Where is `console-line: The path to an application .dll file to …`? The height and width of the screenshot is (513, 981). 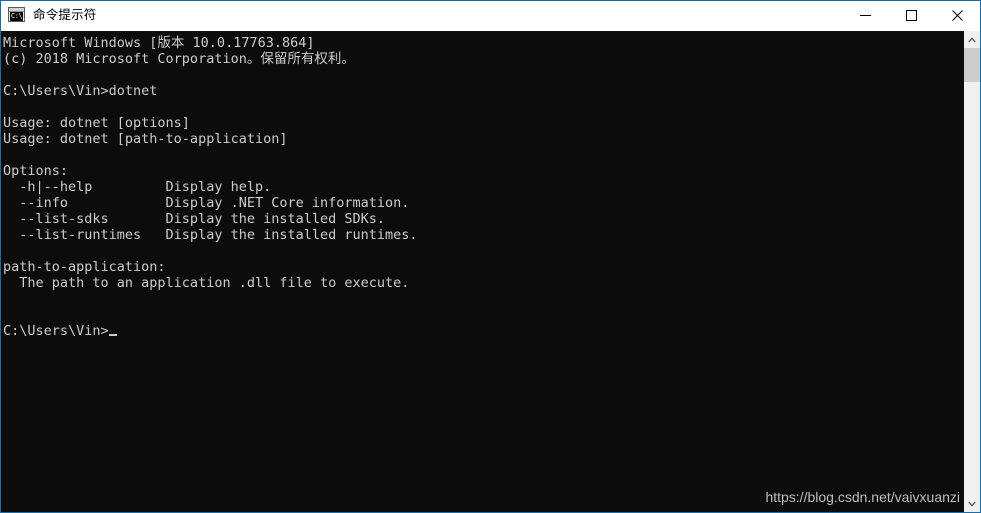 console-line: The path to an application .dll file to … is located at coordinates (206, 283).